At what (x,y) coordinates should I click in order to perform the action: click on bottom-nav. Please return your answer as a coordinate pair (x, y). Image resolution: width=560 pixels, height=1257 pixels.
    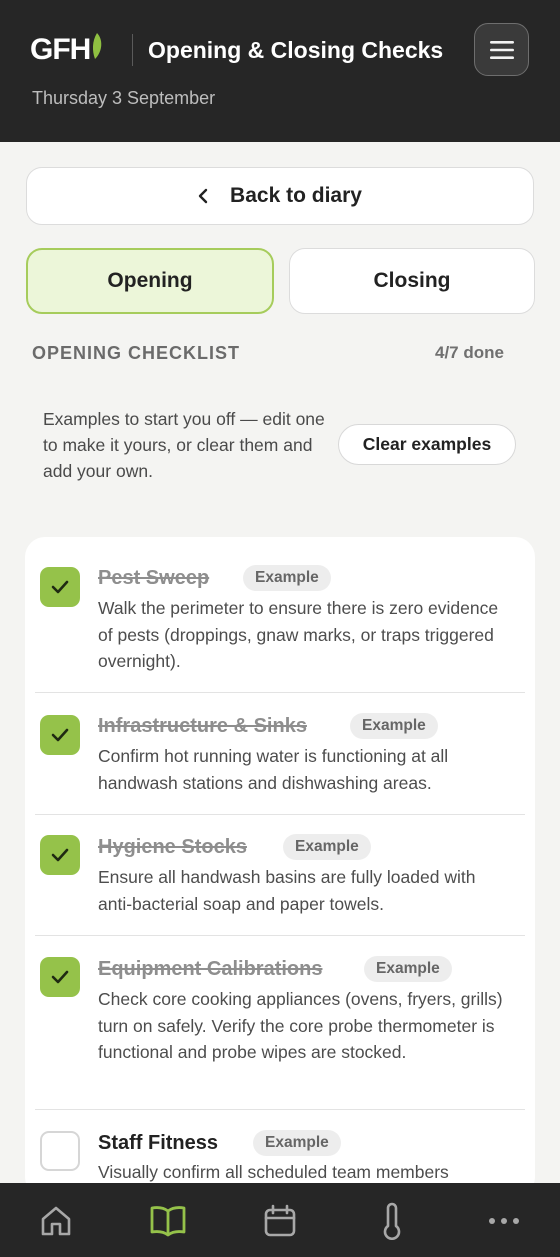
    Looking at the image, I should click on (280, 1220).